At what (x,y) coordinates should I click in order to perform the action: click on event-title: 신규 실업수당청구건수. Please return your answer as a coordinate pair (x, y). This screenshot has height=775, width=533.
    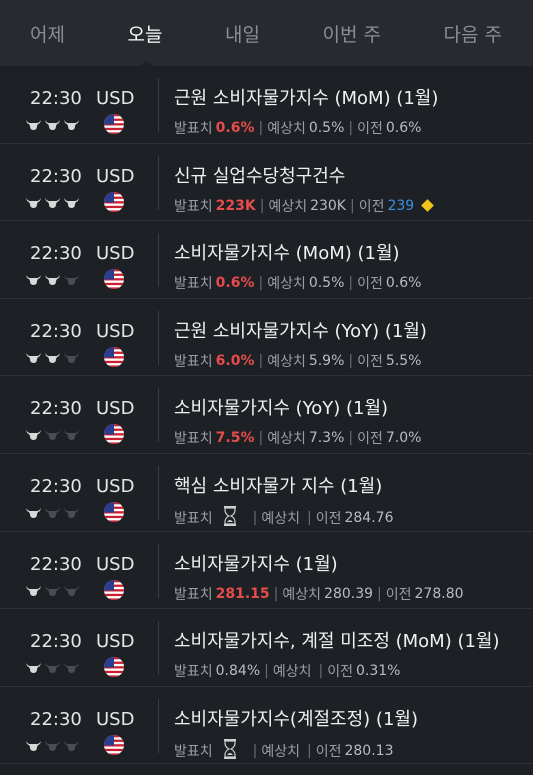
    Looking at the image, I should click on (260, 176).